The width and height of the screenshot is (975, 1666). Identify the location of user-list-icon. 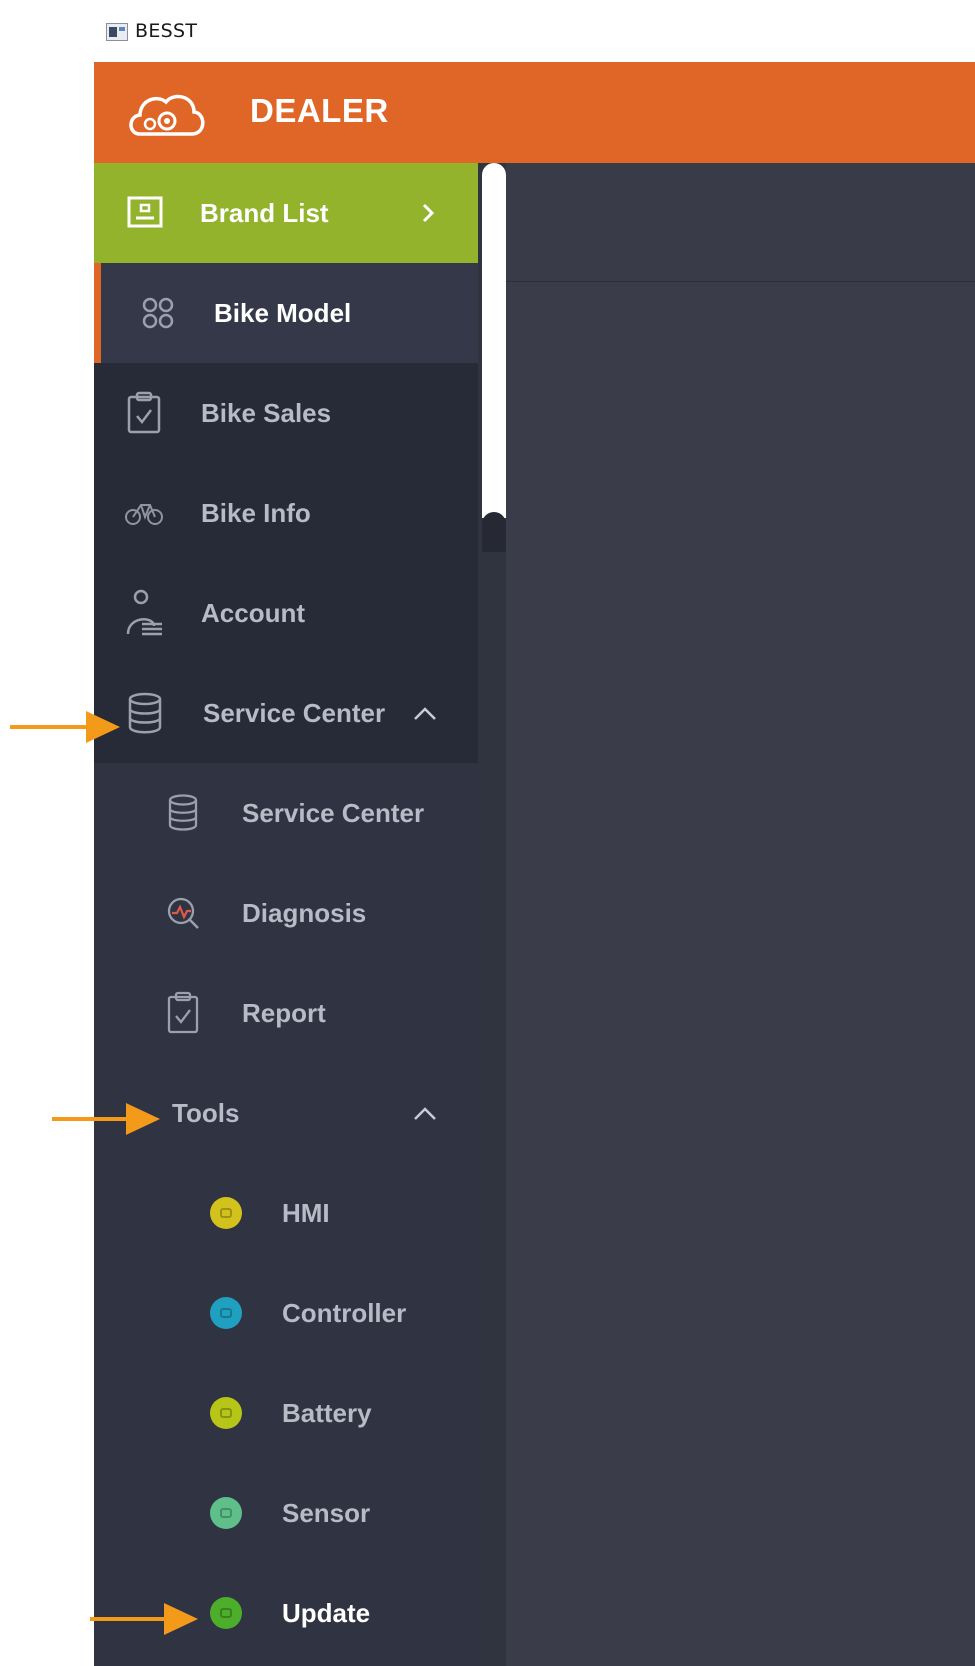
(144, 612).